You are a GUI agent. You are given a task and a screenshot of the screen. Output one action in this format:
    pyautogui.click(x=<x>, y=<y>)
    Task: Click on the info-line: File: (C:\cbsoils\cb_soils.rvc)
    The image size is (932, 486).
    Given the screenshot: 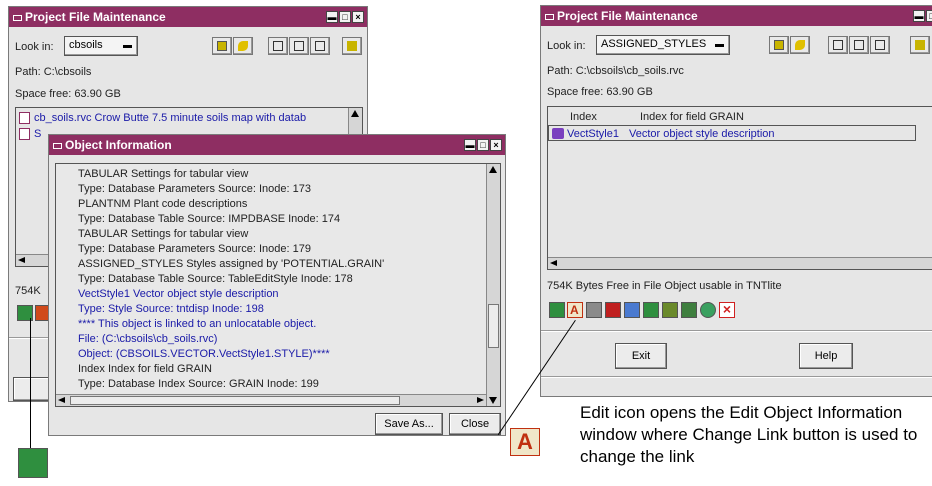 What is the action you would take?
    pyautogui.click(x=148, y=339)
    